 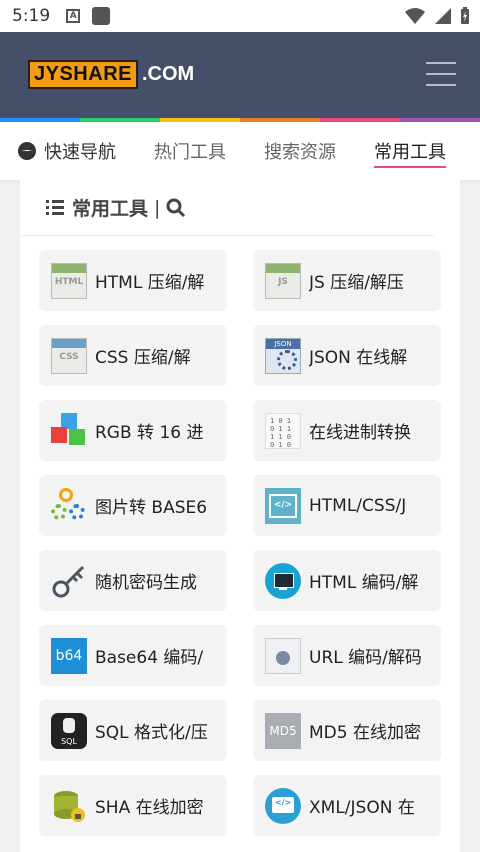 I want to click on logo-main: JYSHARE, so click(x=83, y=74).